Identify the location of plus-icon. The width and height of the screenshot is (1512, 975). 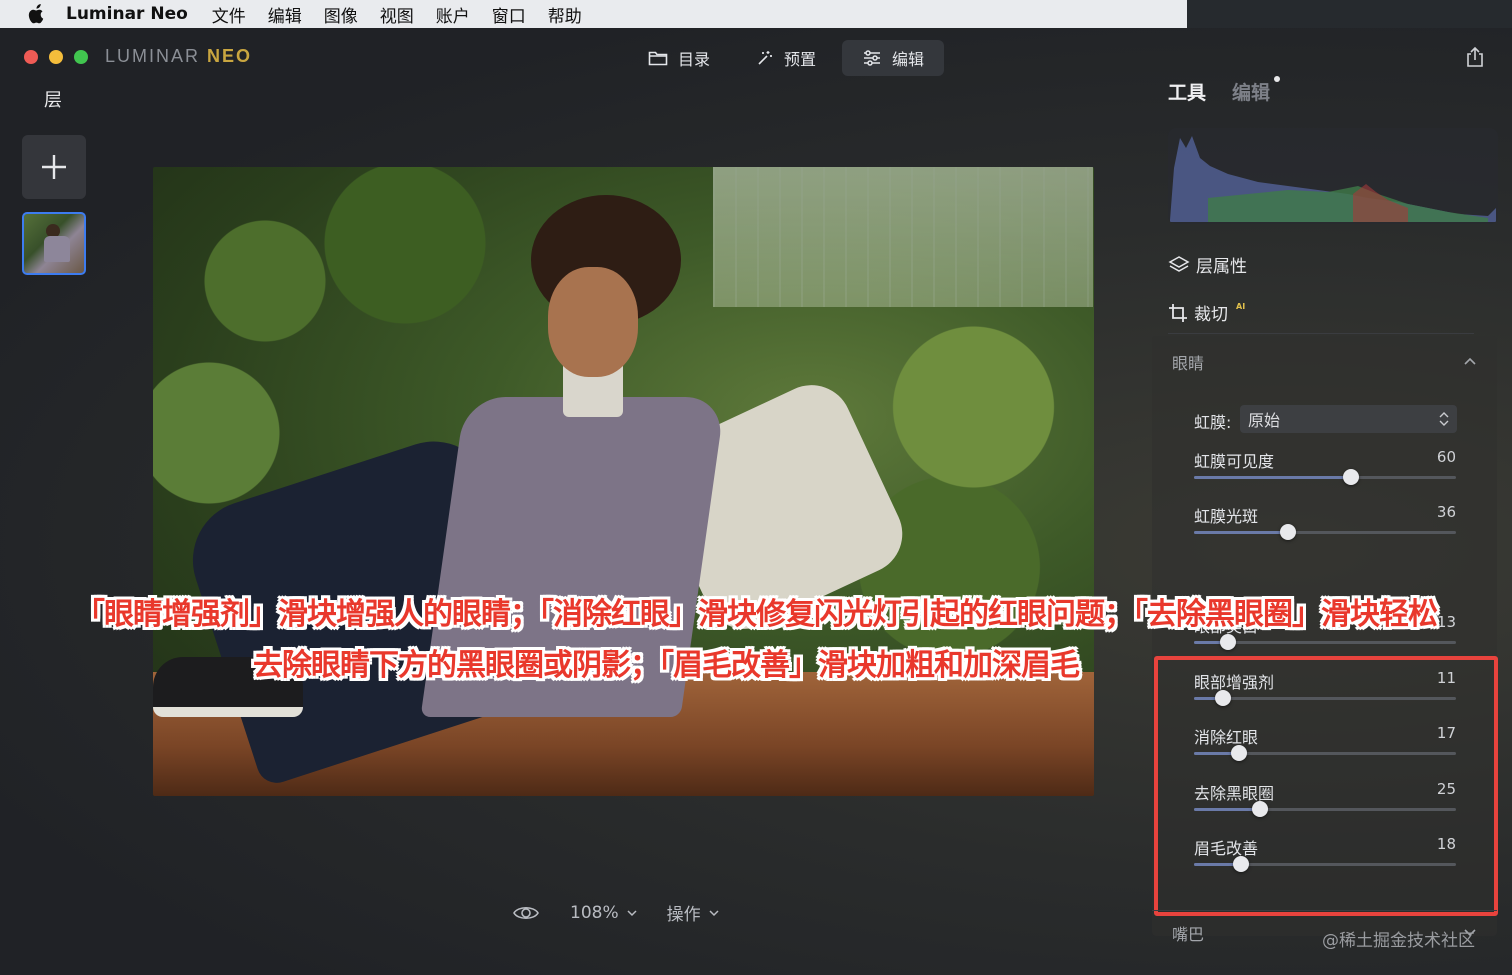
(54, 167).